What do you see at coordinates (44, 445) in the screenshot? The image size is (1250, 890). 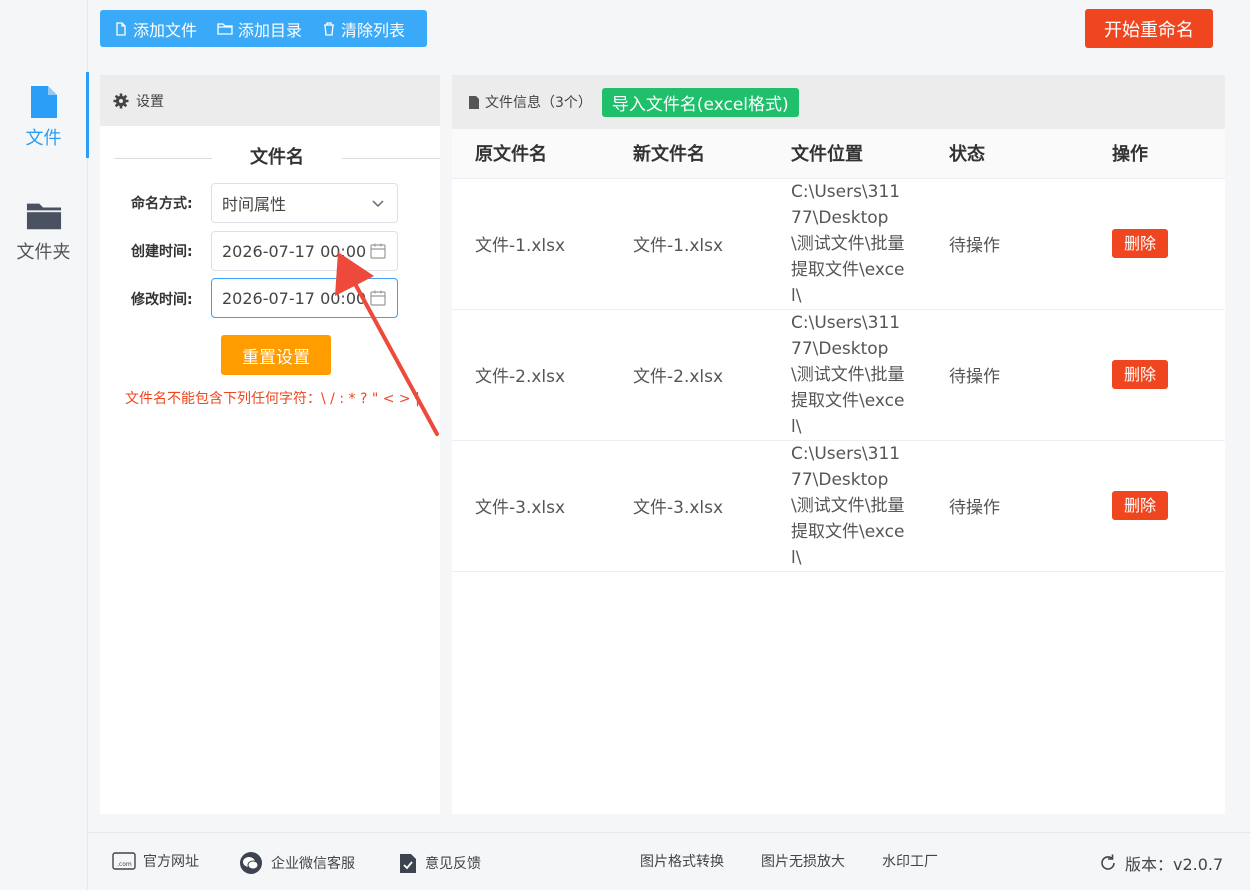 I see `left-nav: 文件 文件夹` at bounding box center [44, 445].